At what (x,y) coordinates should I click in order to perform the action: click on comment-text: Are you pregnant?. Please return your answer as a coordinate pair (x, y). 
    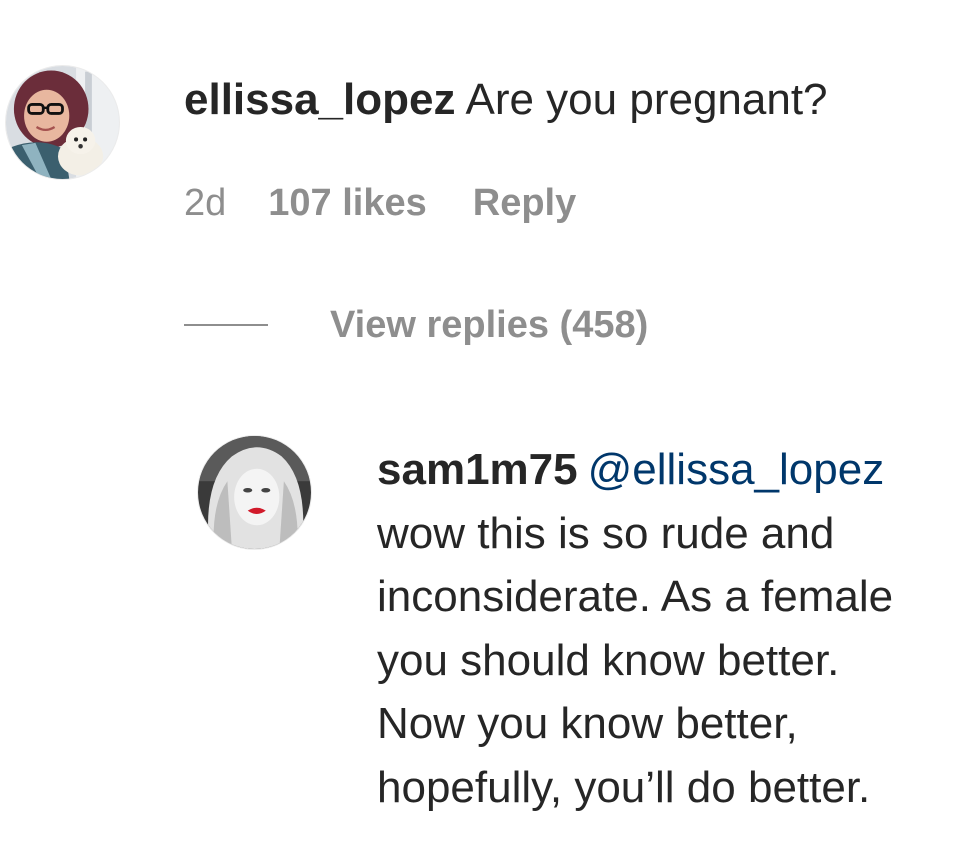
    Looking at the image, I should click on (646, 99).